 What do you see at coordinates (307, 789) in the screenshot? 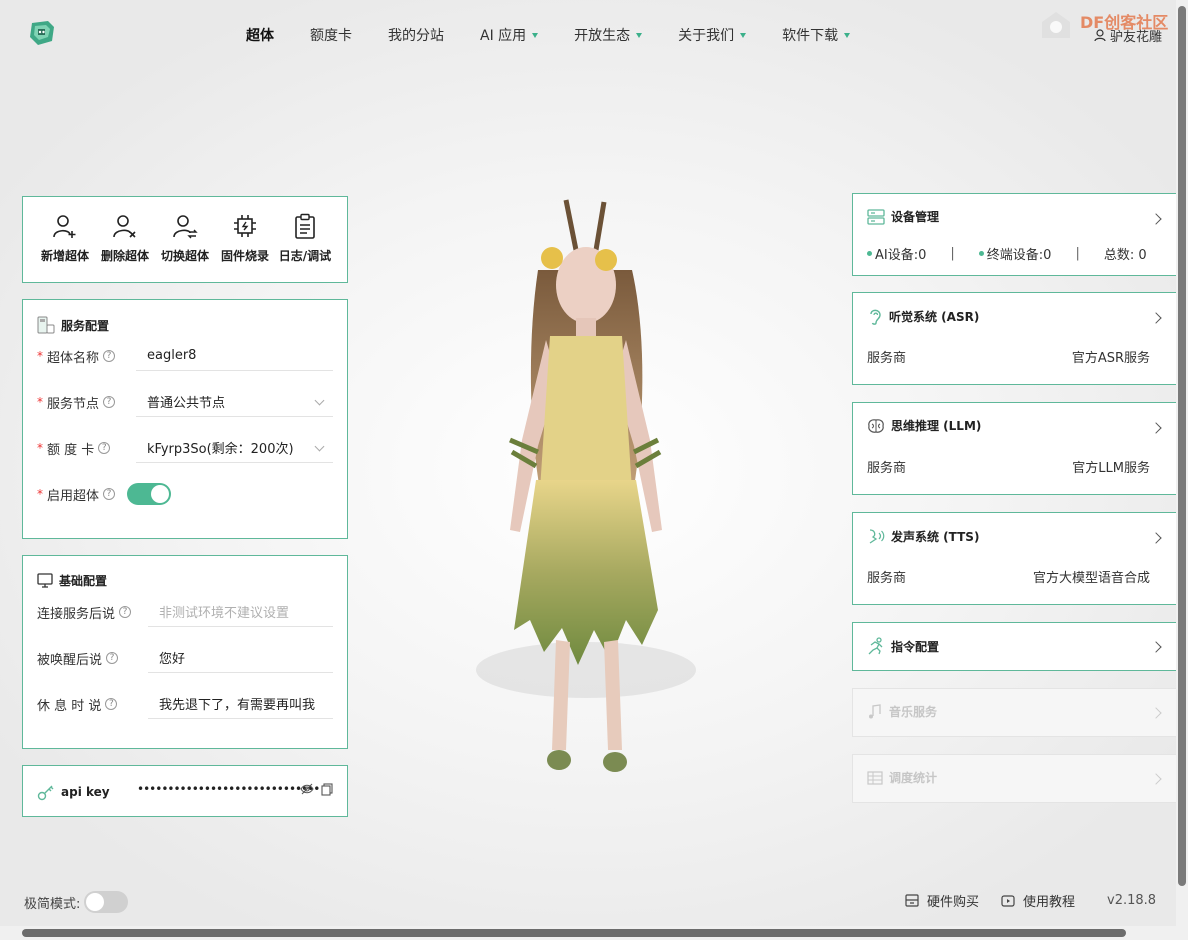
I see `eye-hidden-icon` at bounding box center [307, 789].